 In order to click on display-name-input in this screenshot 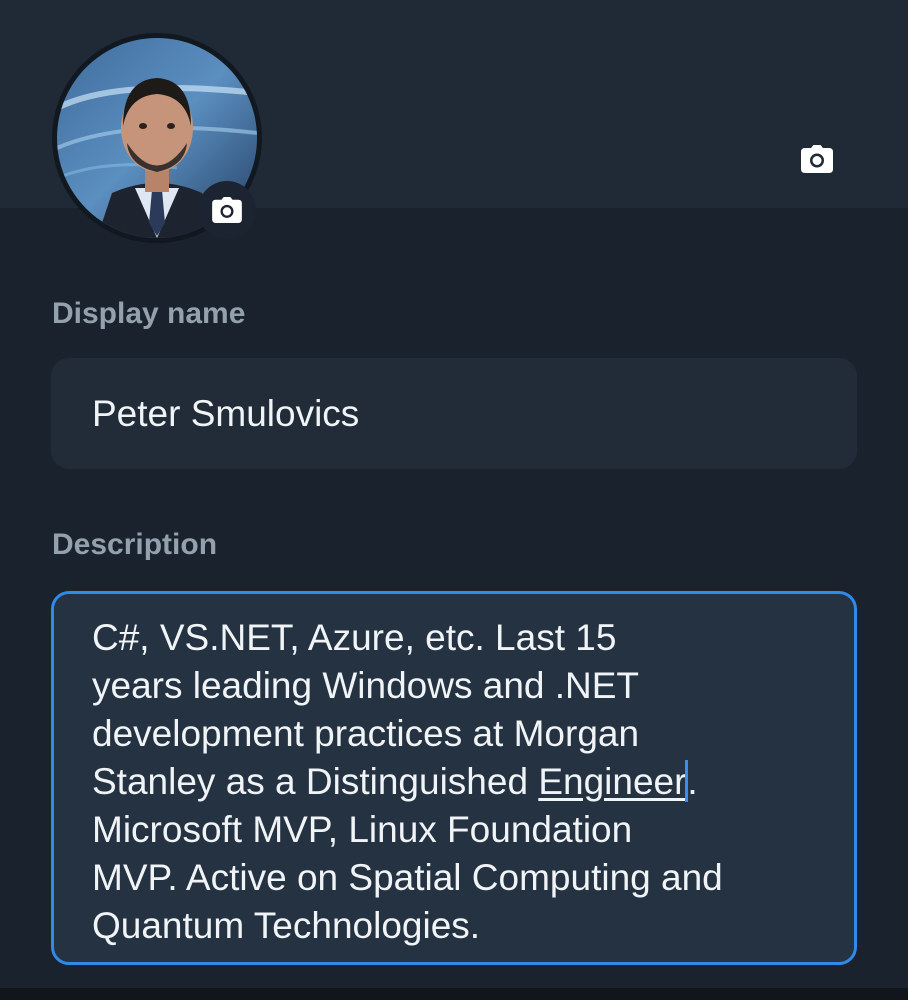, I will do `click(454, 413)`.